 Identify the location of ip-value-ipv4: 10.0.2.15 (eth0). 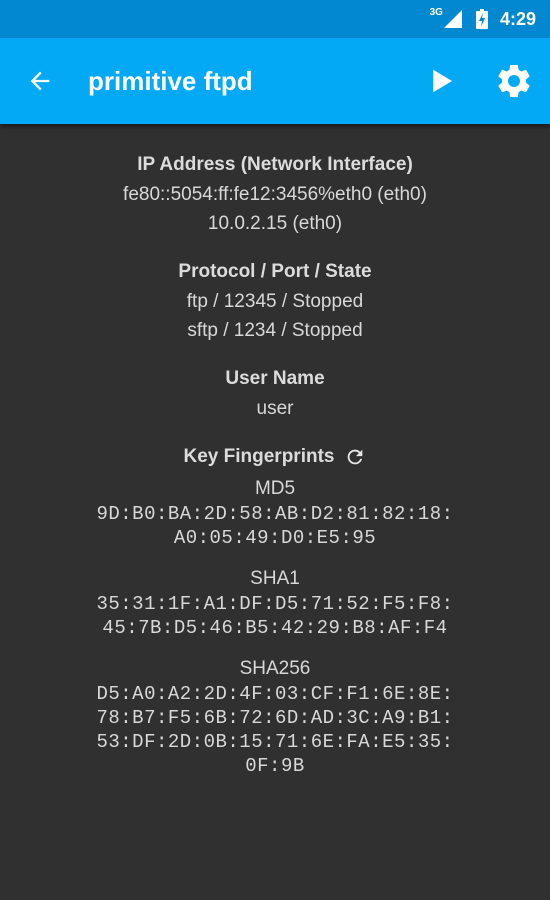
(275, 223).